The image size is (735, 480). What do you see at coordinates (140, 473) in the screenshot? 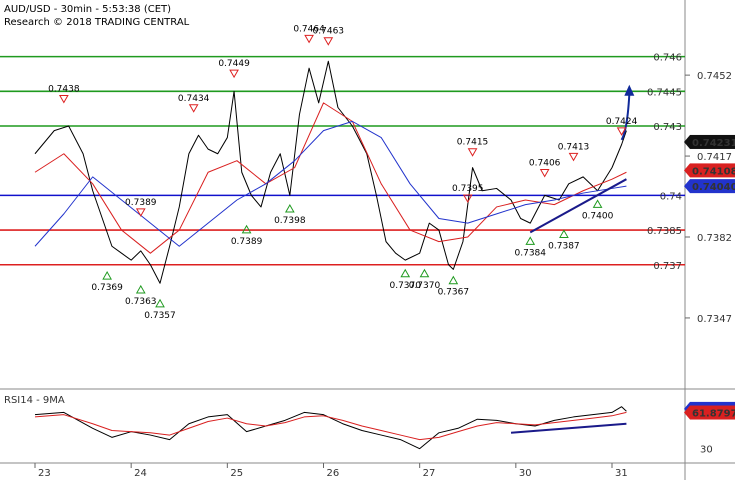
I see `x-tick-label: 24` at bounding box center [140, 473].